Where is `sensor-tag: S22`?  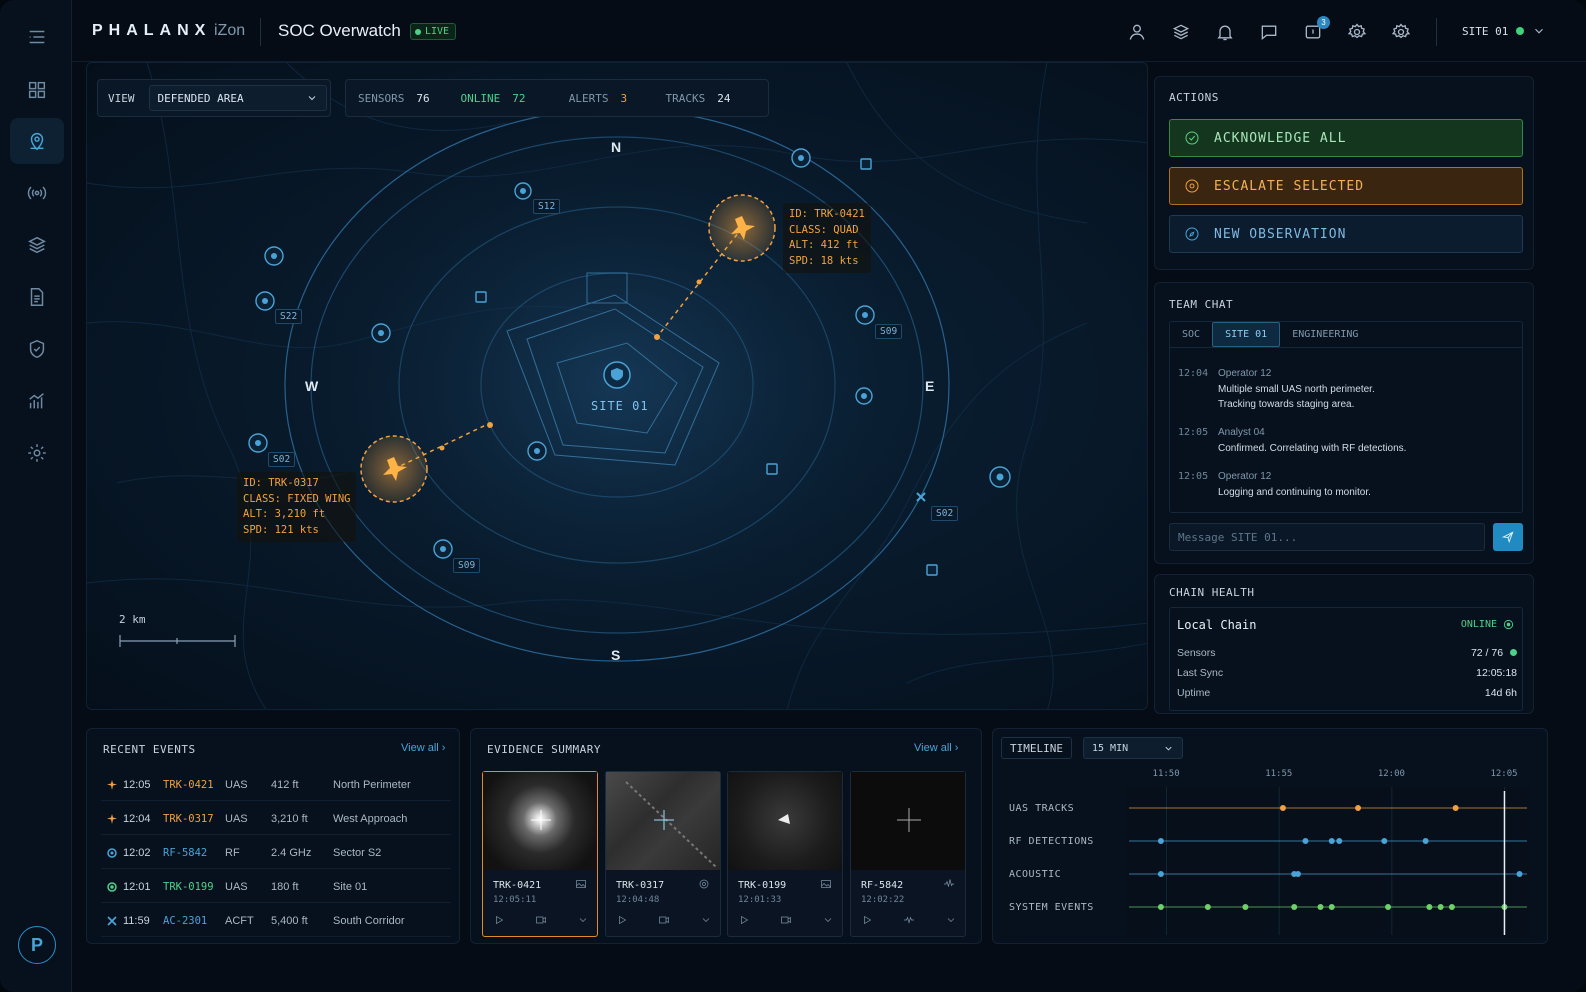
sensor-tag: S22 is located at coordinates (289, 316).